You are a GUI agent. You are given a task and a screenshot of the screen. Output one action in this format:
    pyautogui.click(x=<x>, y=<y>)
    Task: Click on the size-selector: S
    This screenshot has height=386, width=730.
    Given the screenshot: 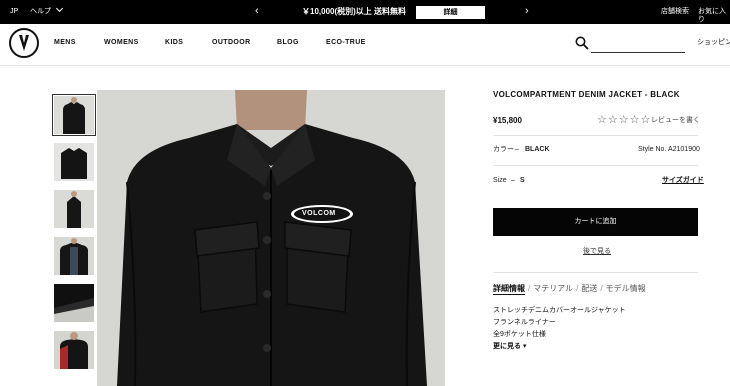 What is the action you would take?
    pyautogui.click(x=522, y=180)
    